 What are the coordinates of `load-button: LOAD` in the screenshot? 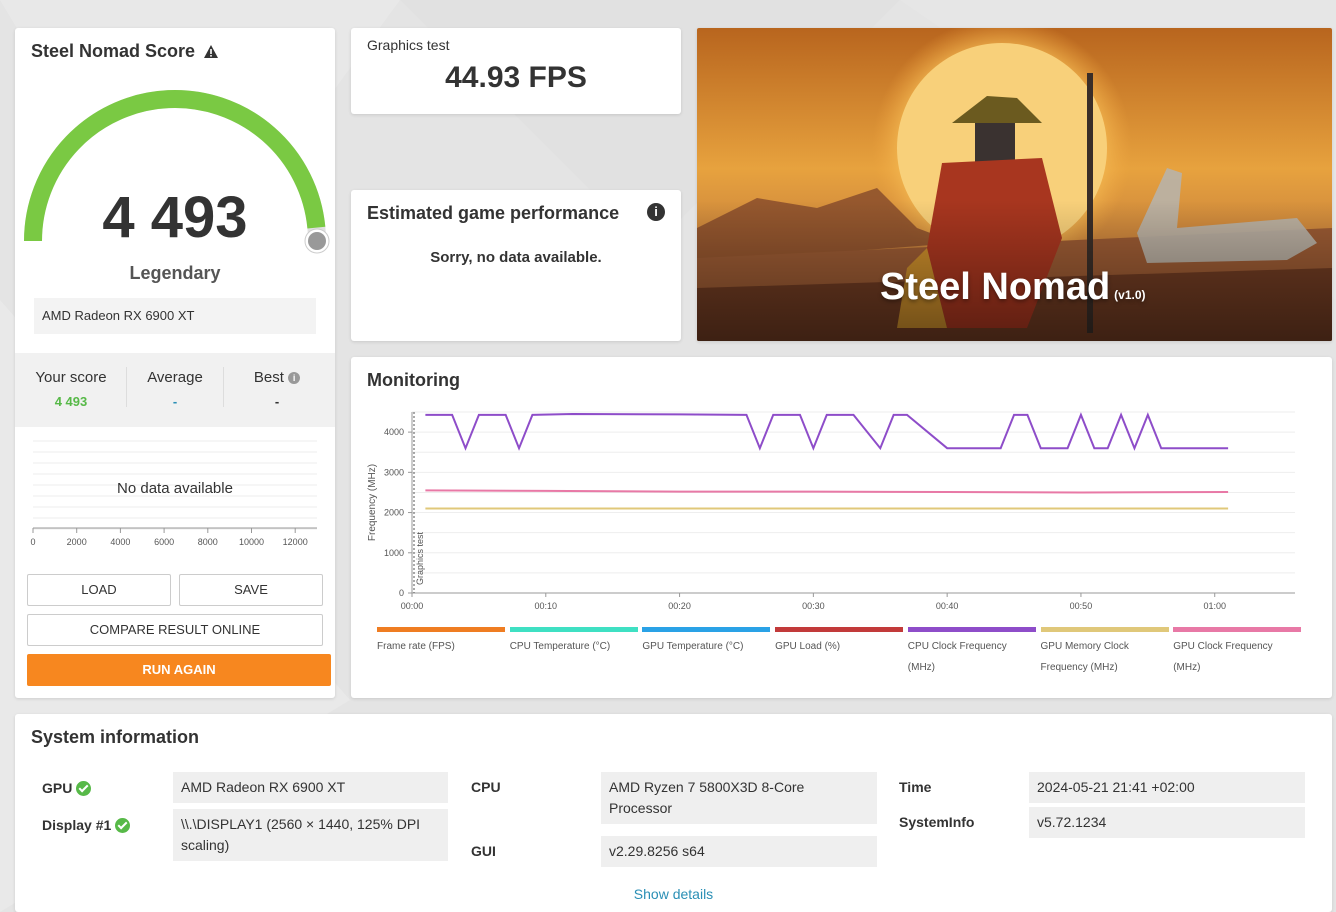 It's located at (99, 590).